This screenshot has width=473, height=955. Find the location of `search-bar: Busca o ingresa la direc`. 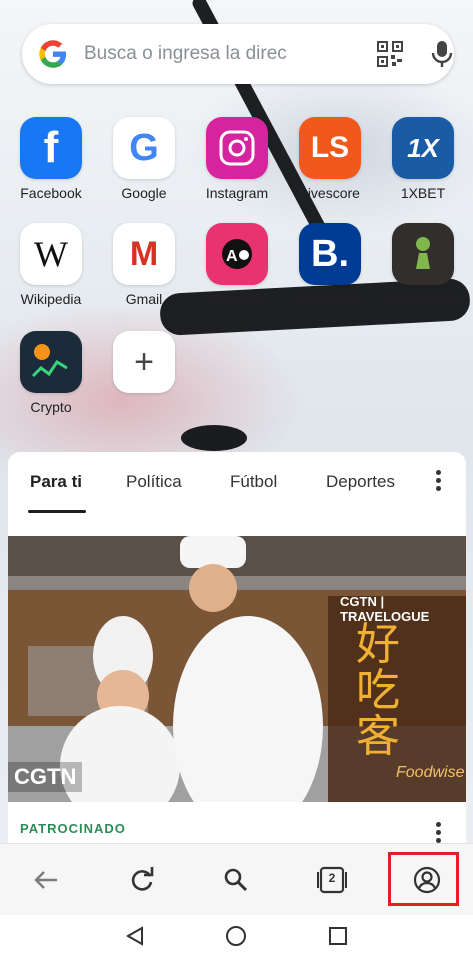

search-bar: Busca o ingresa la direc is located at coordinates (238, 54).